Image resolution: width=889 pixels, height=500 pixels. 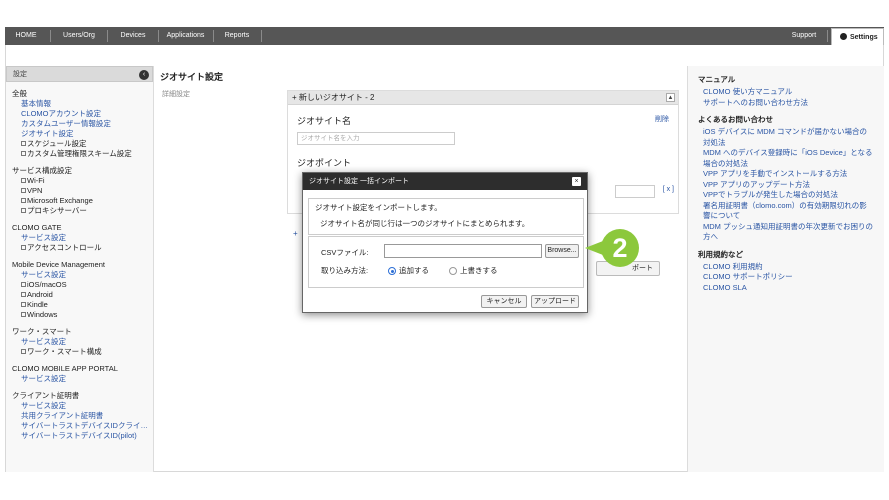 I want to click on sidebar-item-label: ジオサイト設定, so click(x=47, y=133).